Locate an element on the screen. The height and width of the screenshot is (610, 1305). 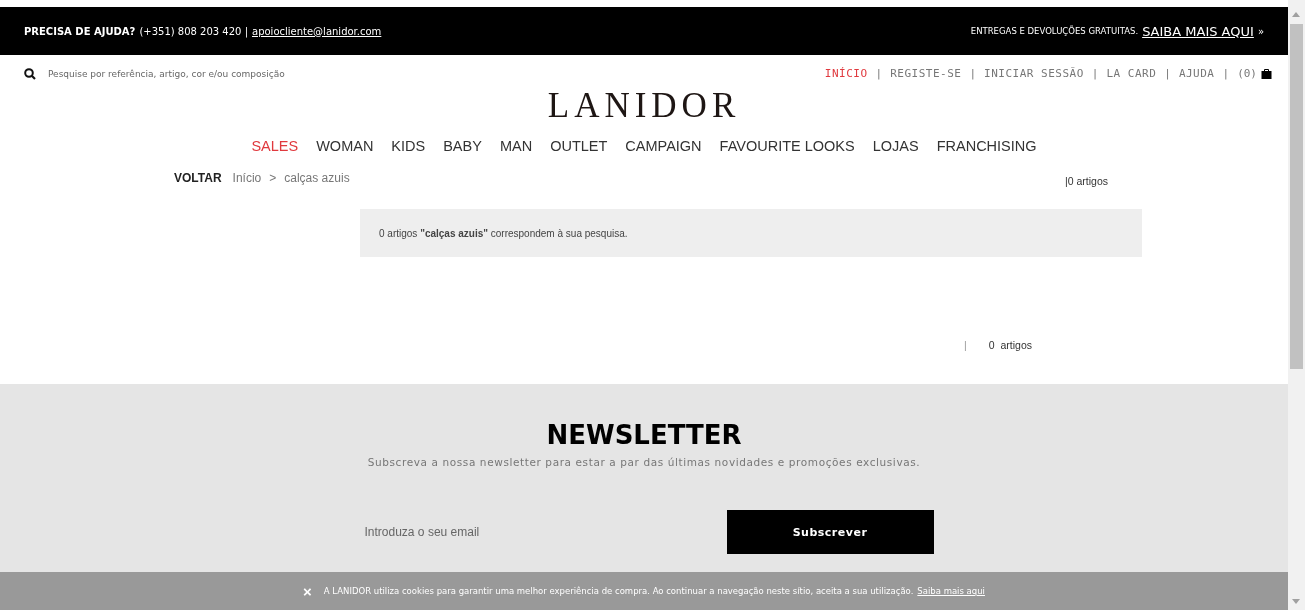
scroll-up-icon is located at coordinates (1296, 14).